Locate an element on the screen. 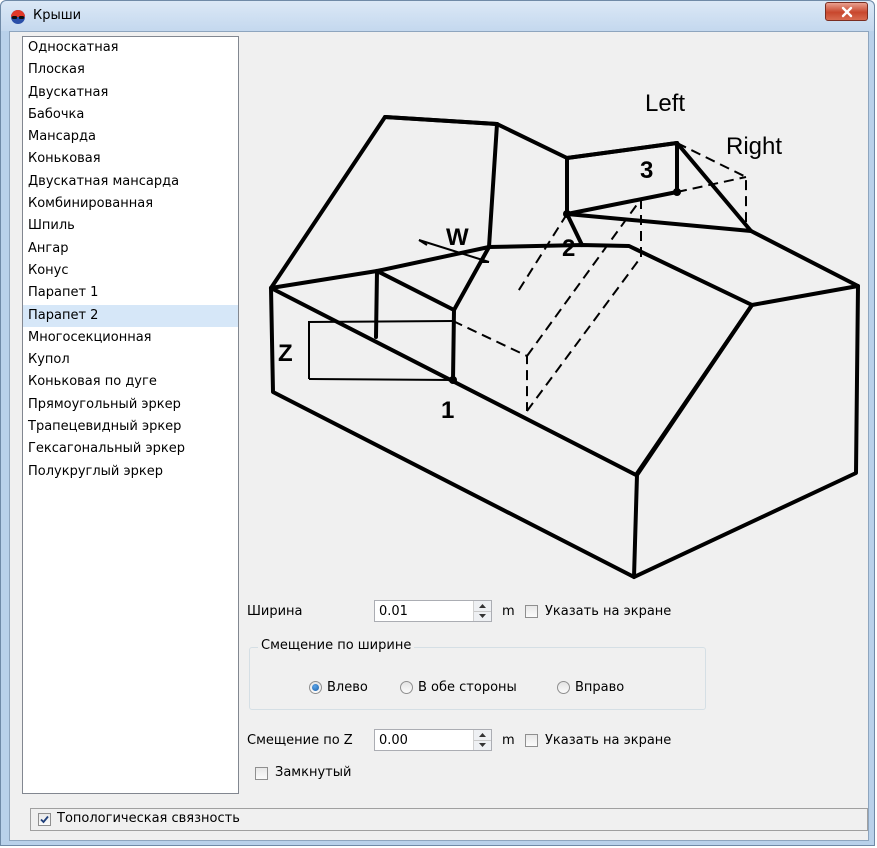 The image size is (877, 848). width-offset-group is located at coordinates (477, 678).